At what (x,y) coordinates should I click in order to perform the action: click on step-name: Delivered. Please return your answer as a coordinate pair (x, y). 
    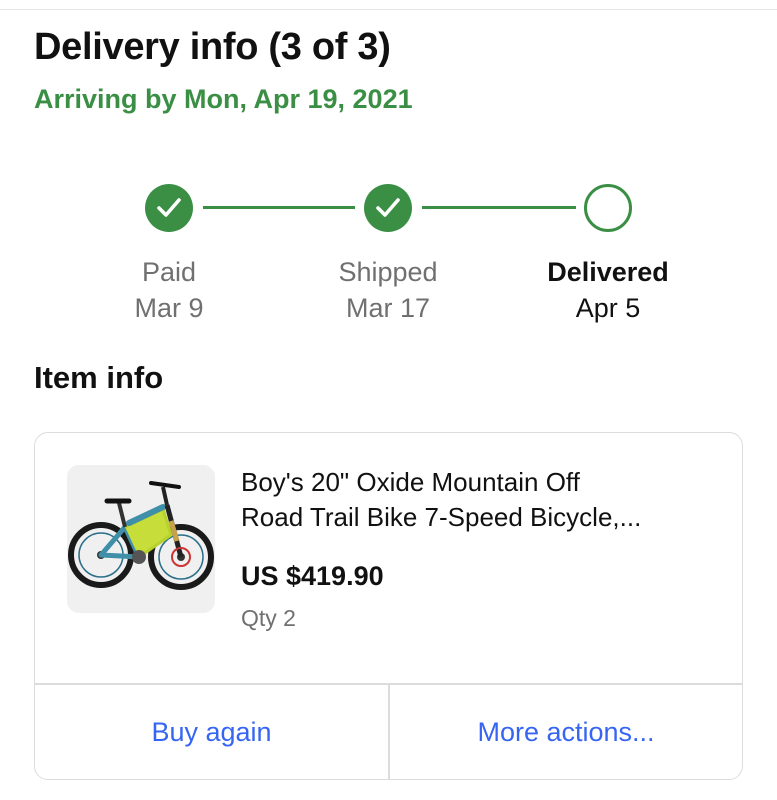
    Looking at the image, I should click on (608, 272).